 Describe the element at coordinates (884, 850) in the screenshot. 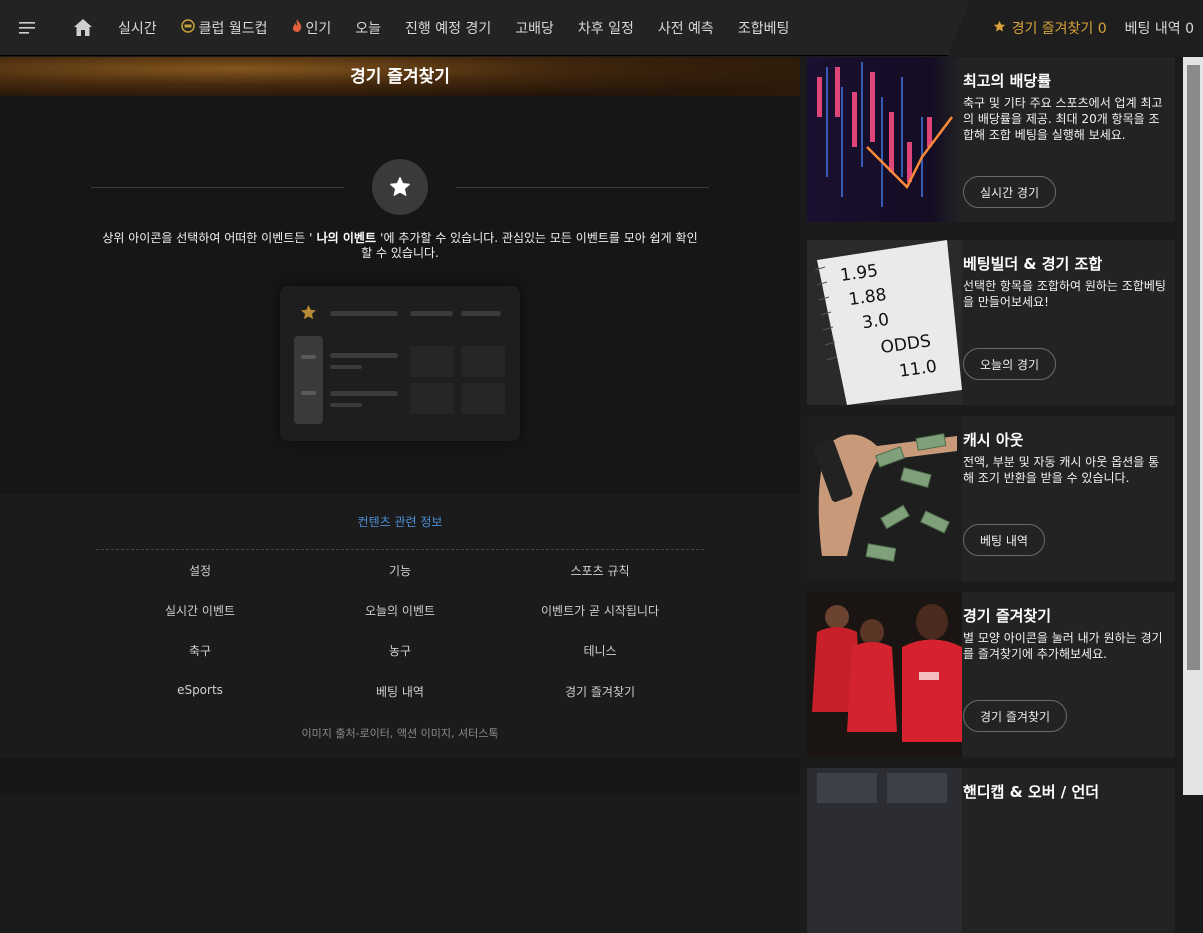

I see `handicap-image` at that location.